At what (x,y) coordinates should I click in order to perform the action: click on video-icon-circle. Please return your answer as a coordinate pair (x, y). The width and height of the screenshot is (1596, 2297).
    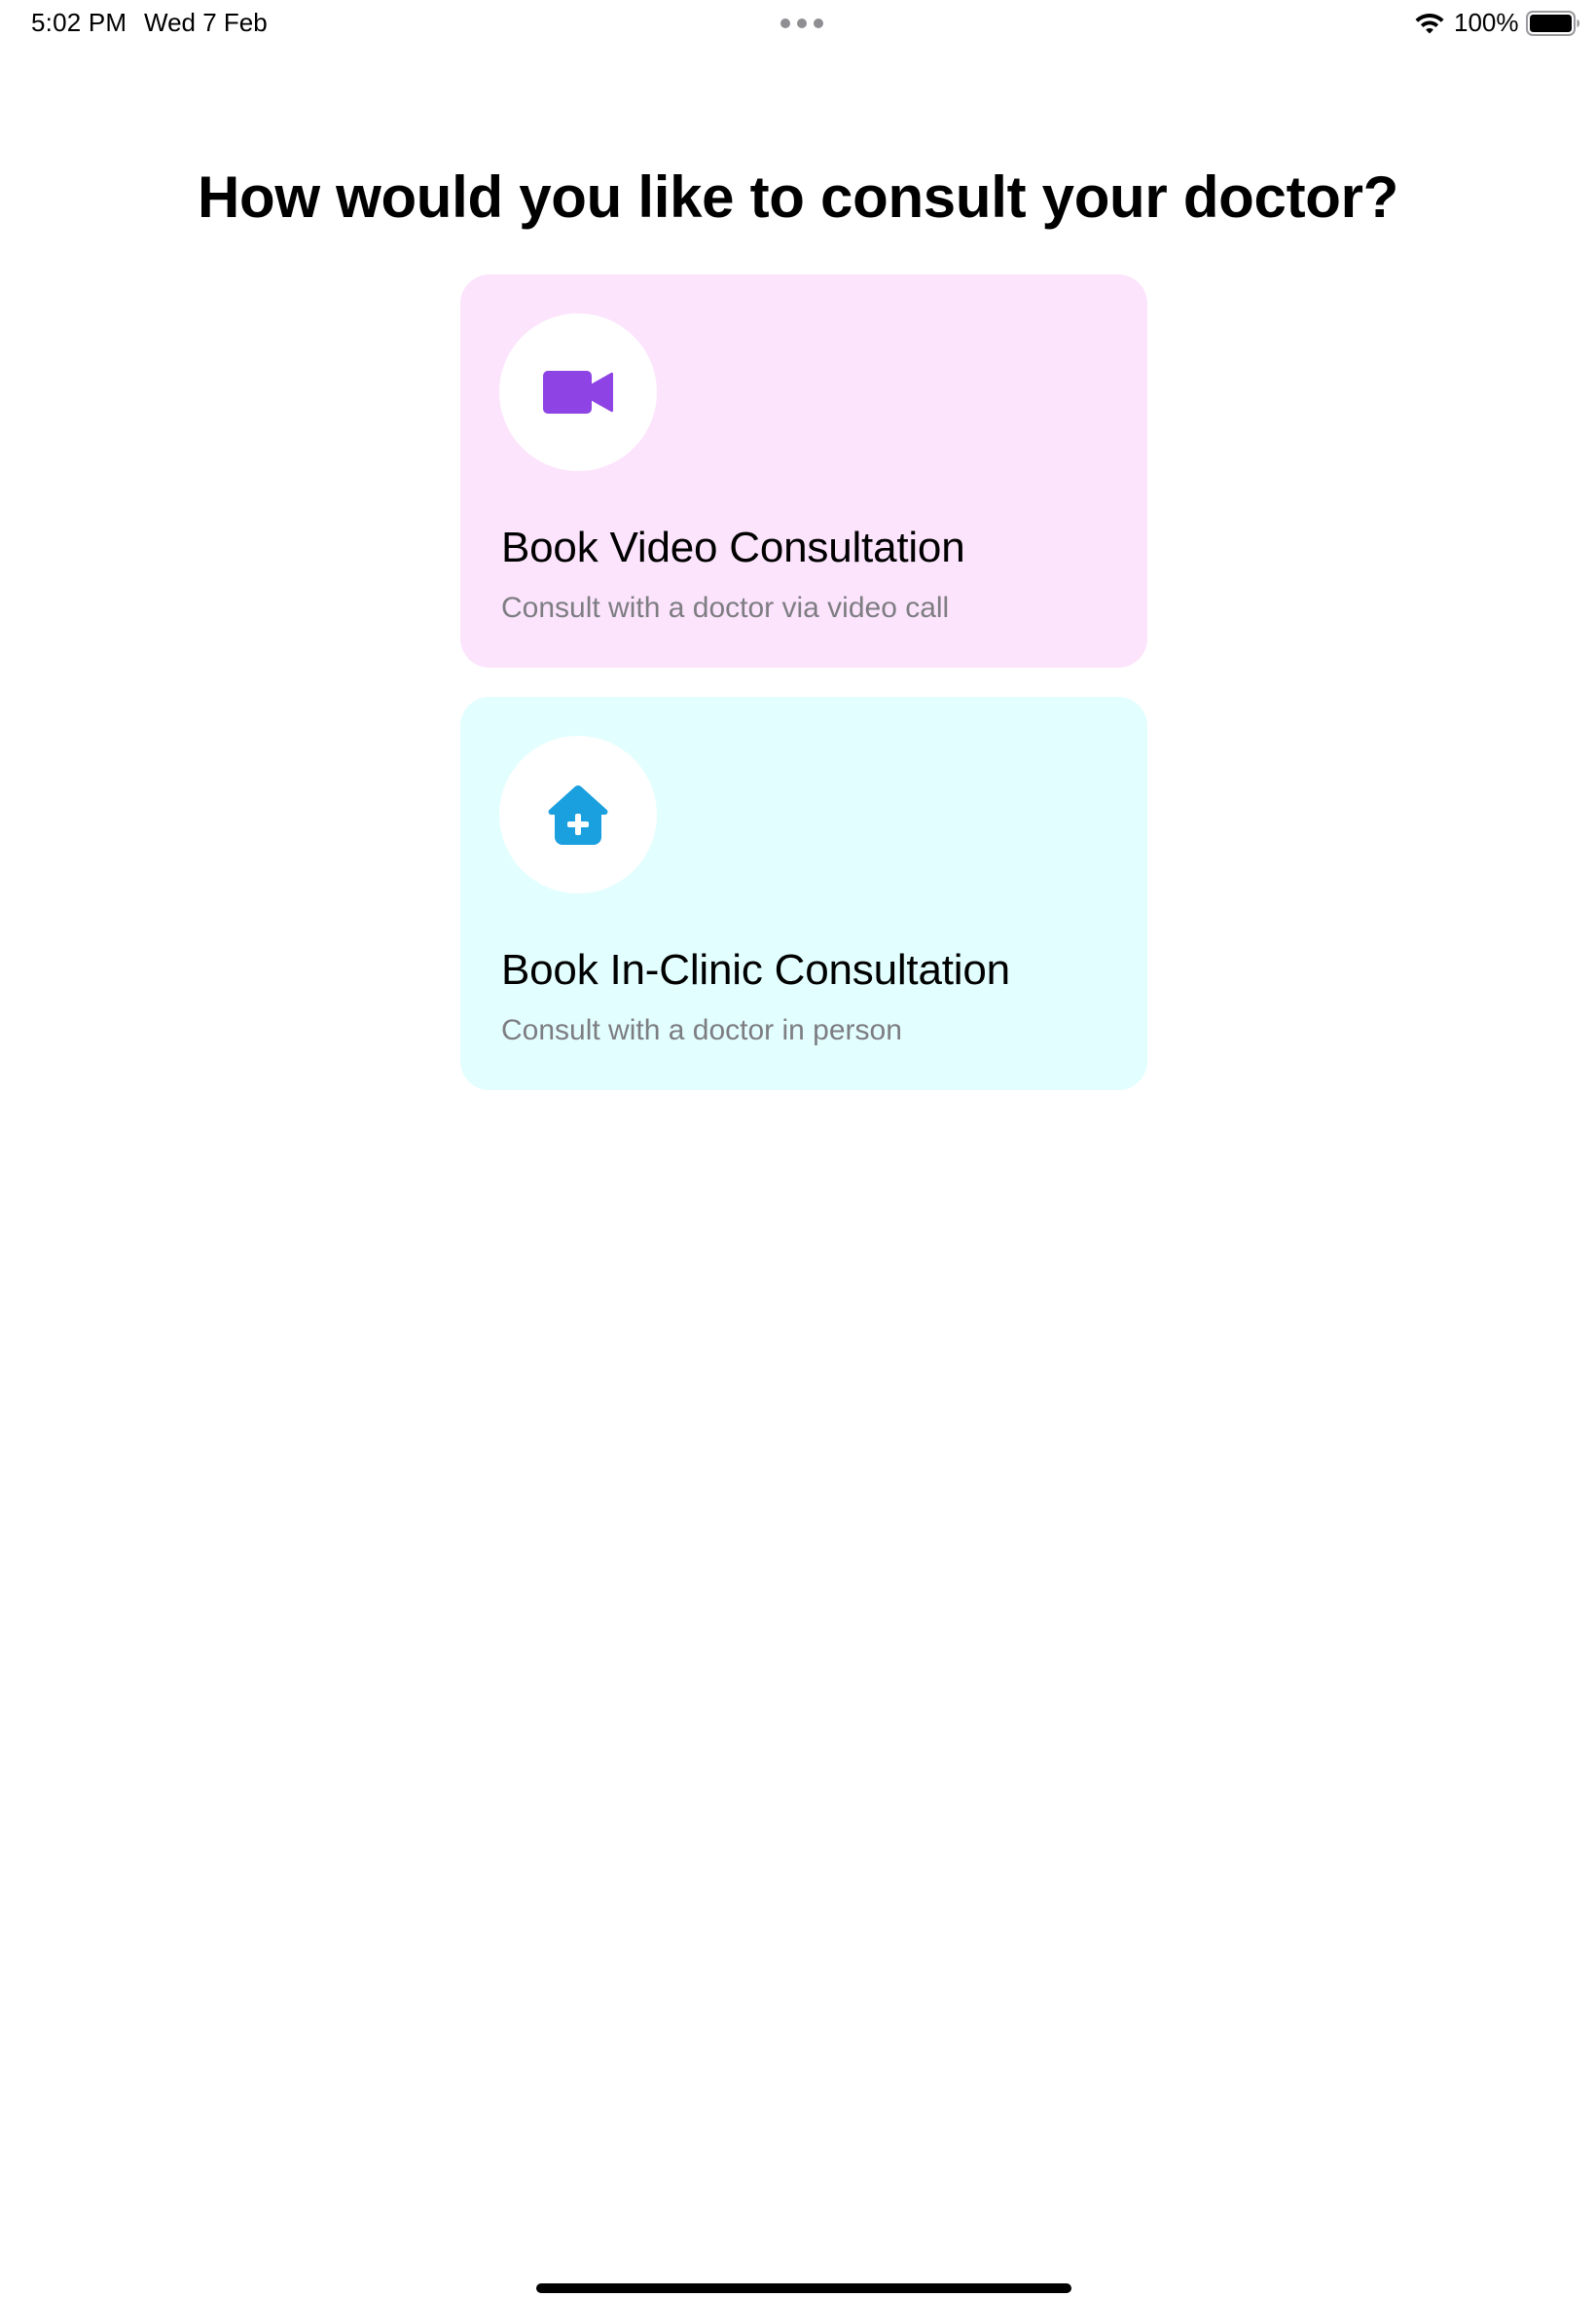
    Looking at the image, I should click on (578, 392).